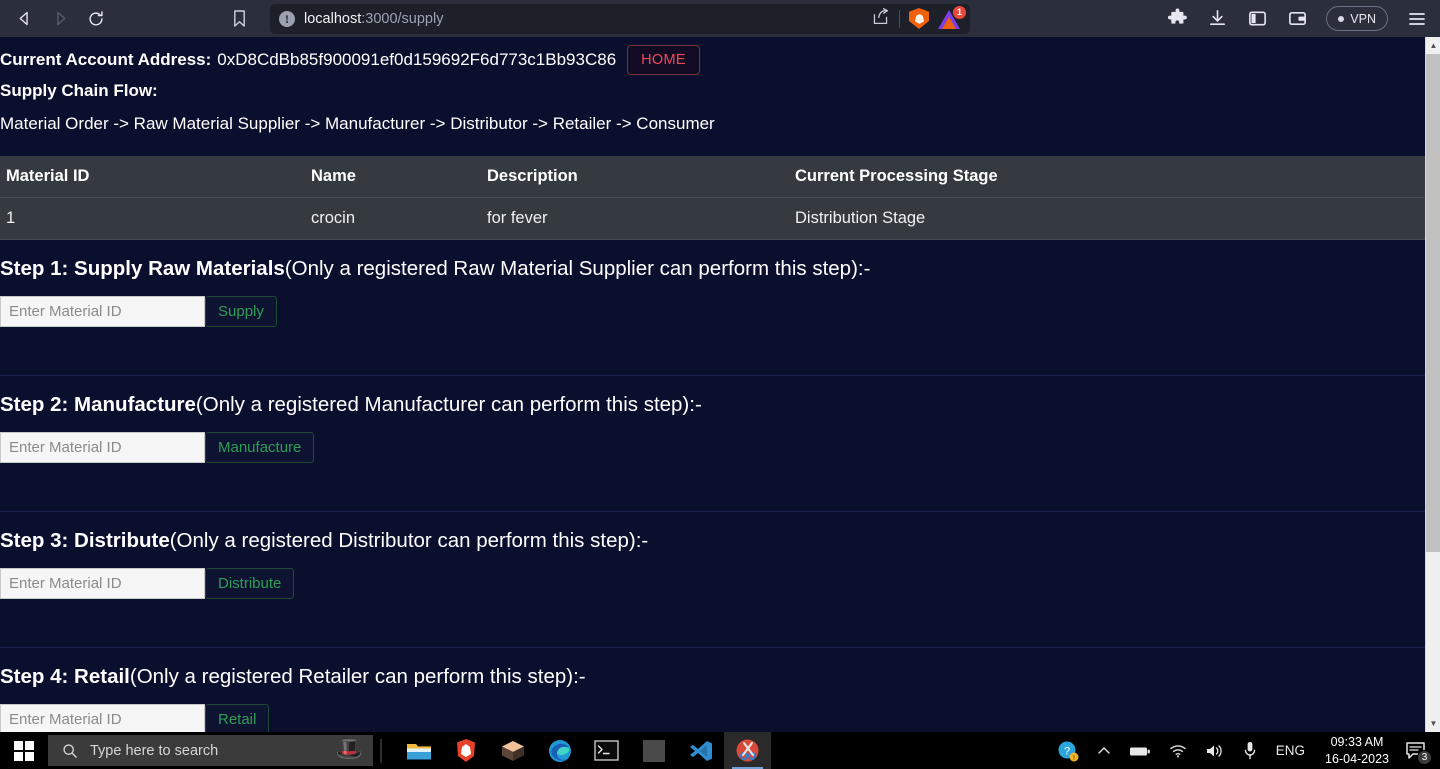  I want to click on show-hidden-icons-chevron, so click(1104, 750).